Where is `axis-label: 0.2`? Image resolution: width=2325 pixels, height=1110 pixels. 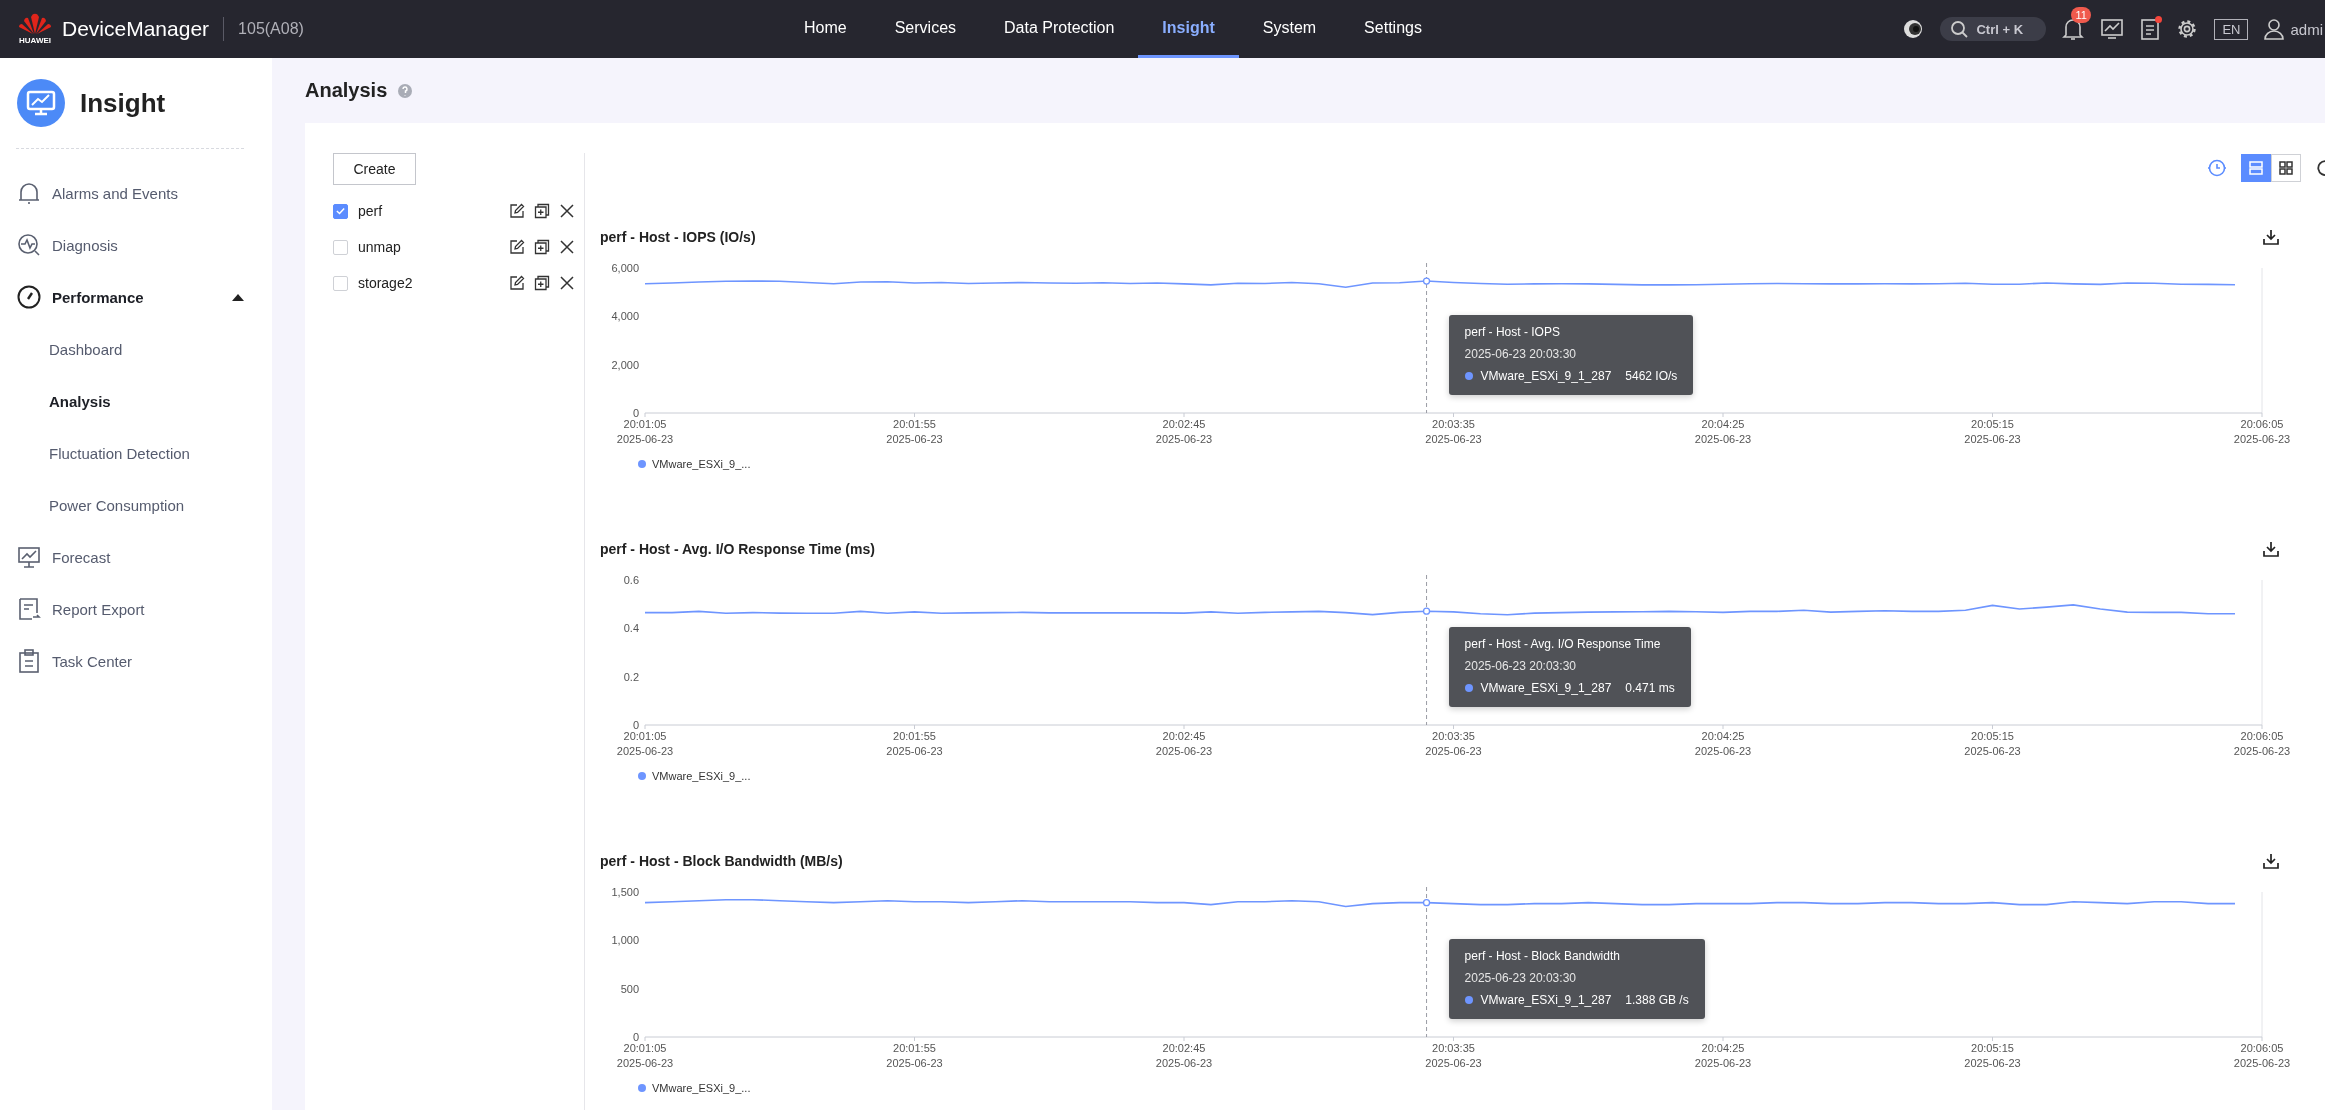 axis-label: 0.2 is located at coordinates (631, 676).